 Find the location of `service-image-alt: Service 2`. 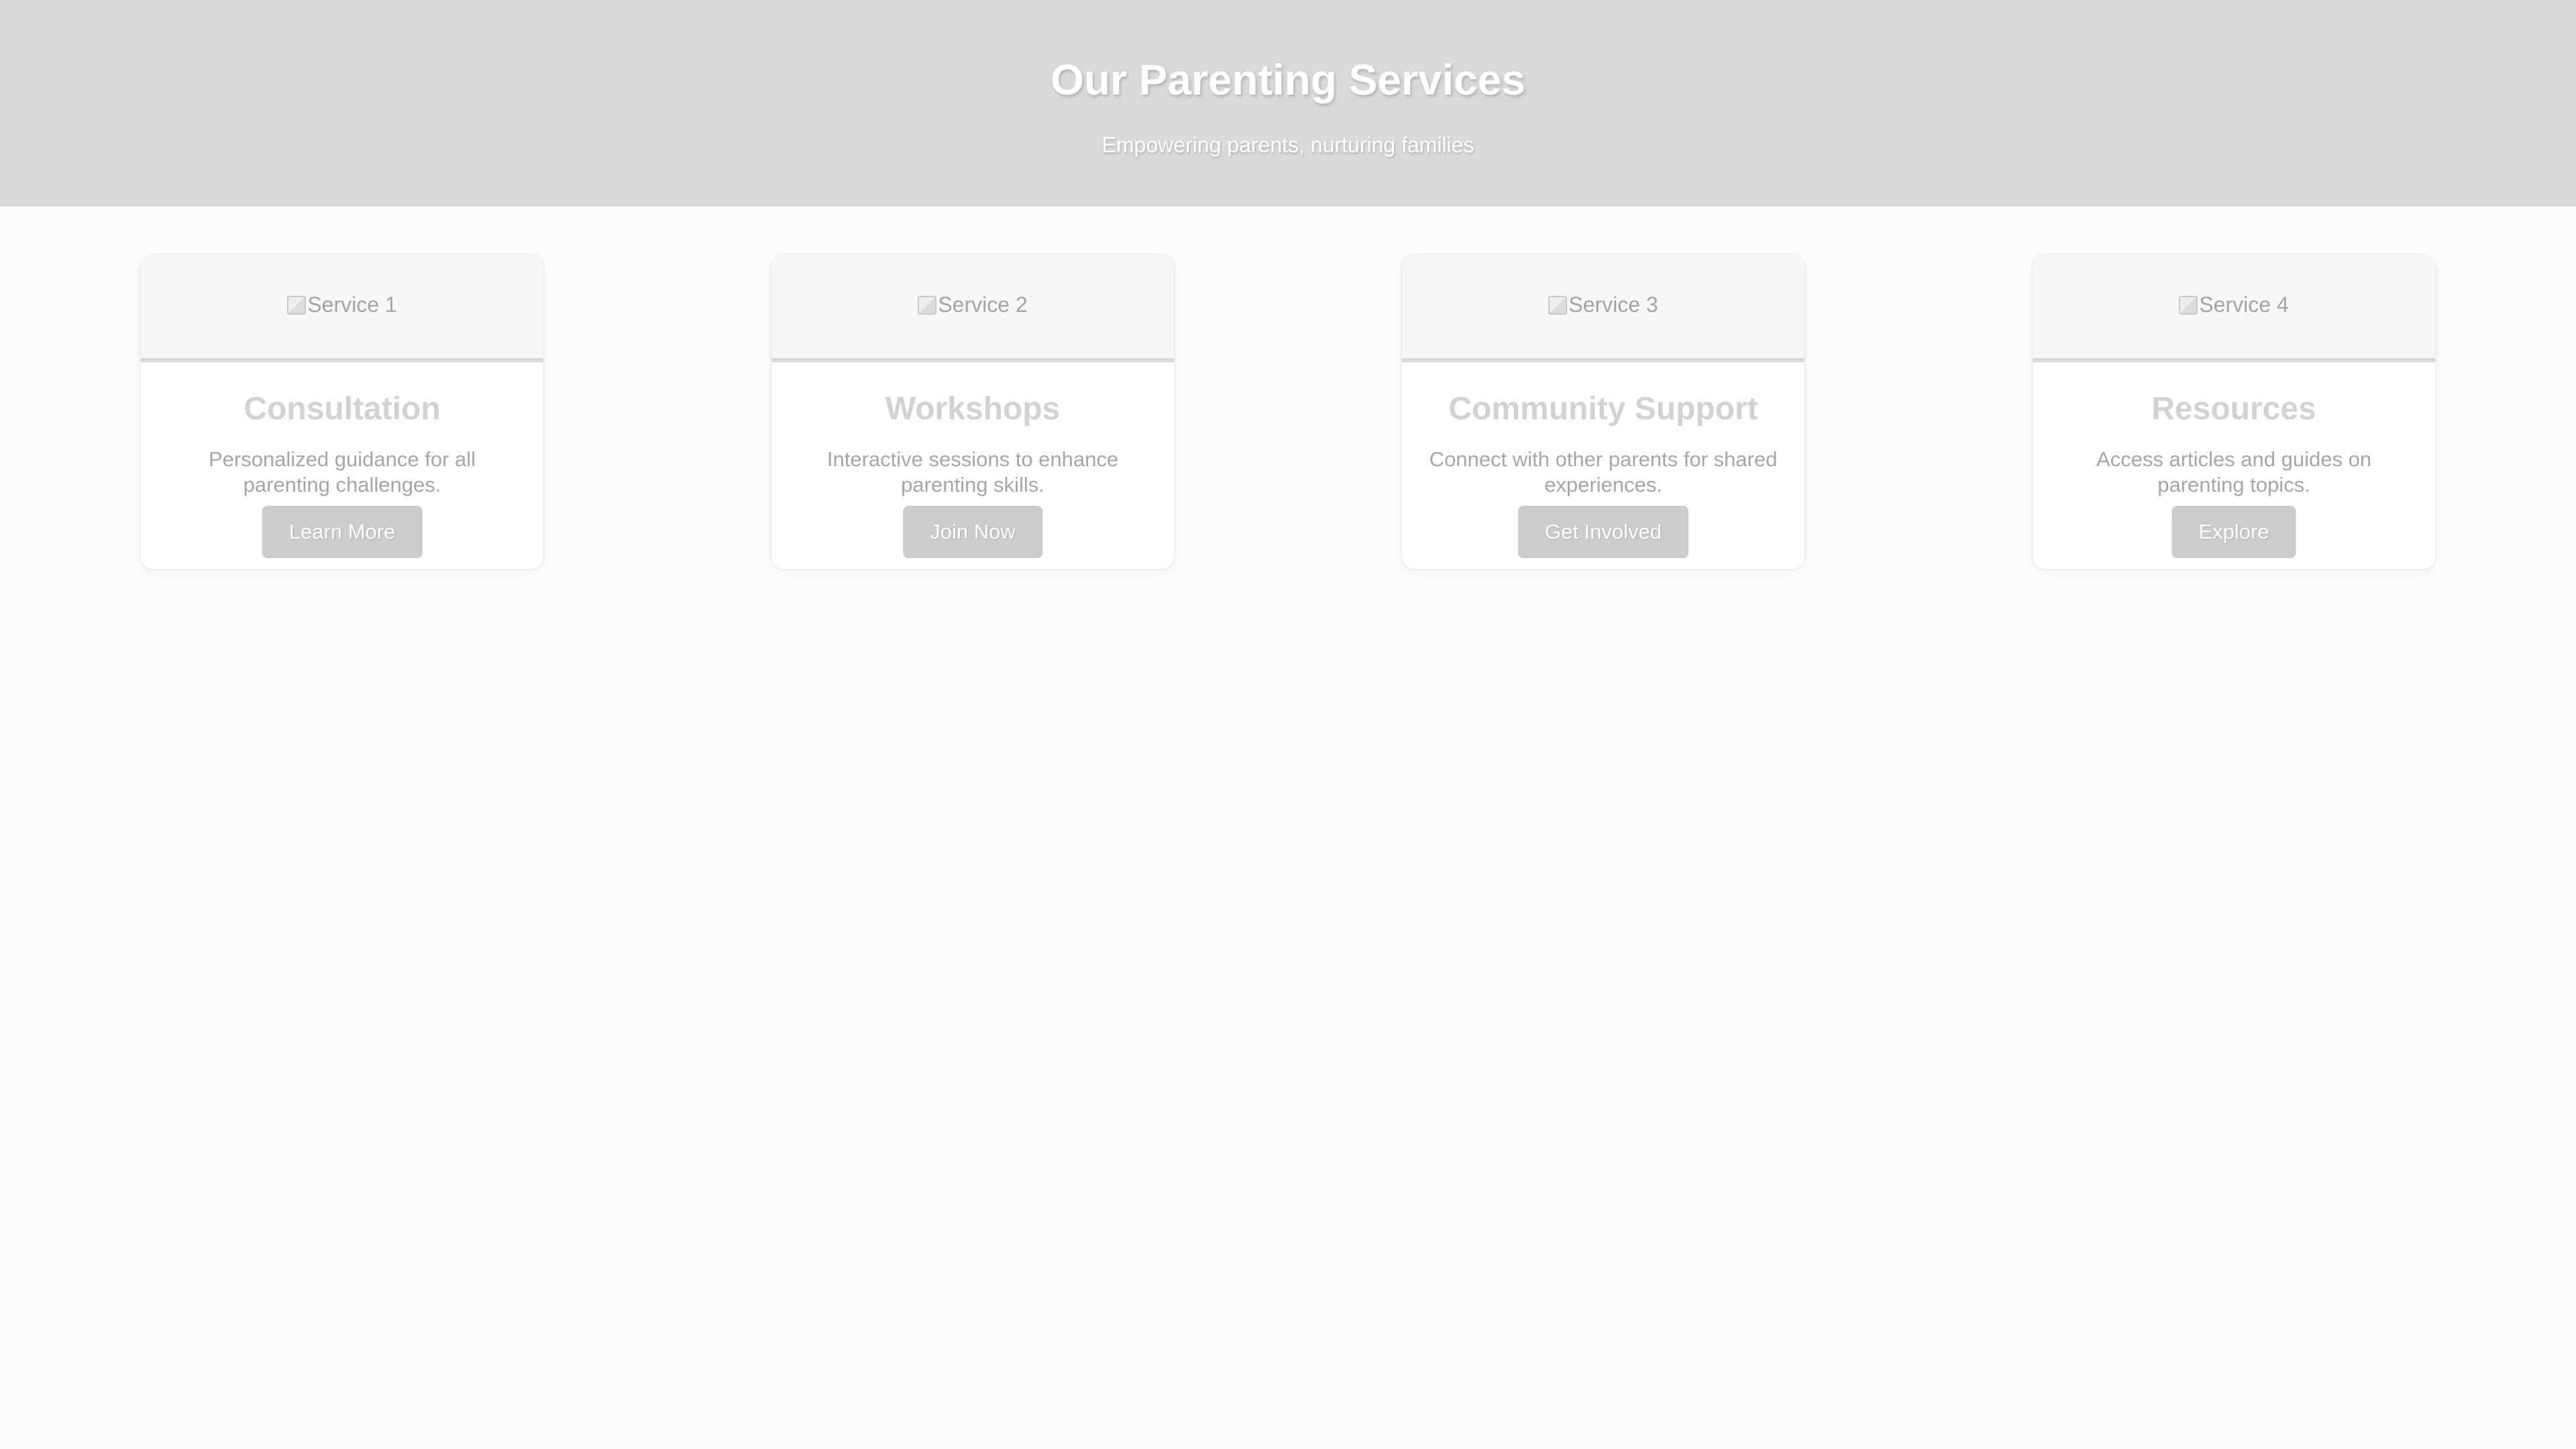

service-image-alt: Service 2 is located at coordinates (983, 304).